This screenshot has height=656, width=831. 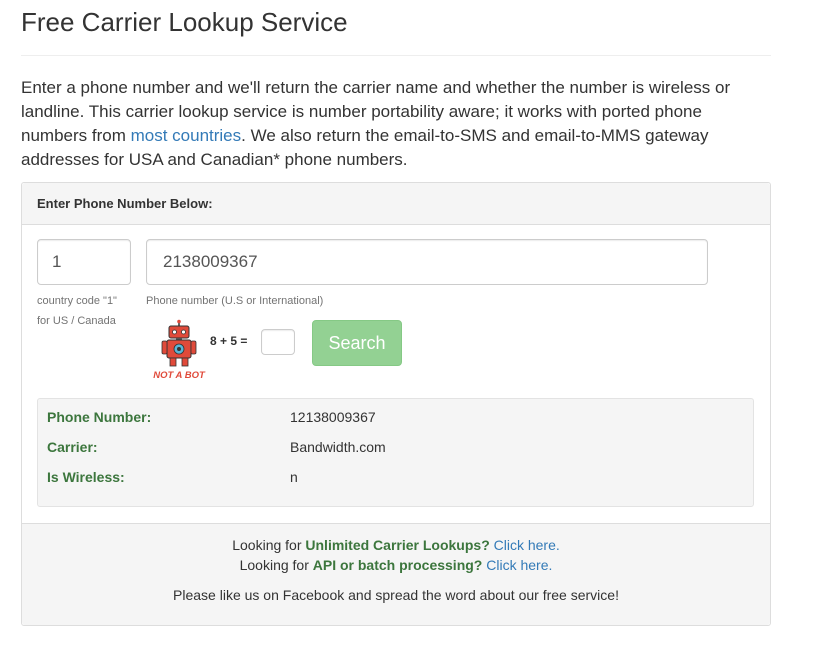 What do you see at coordinates (519, 565) in the screenshot?
I see `api-batch-link: Click here.` at bounding box center [519, 565].